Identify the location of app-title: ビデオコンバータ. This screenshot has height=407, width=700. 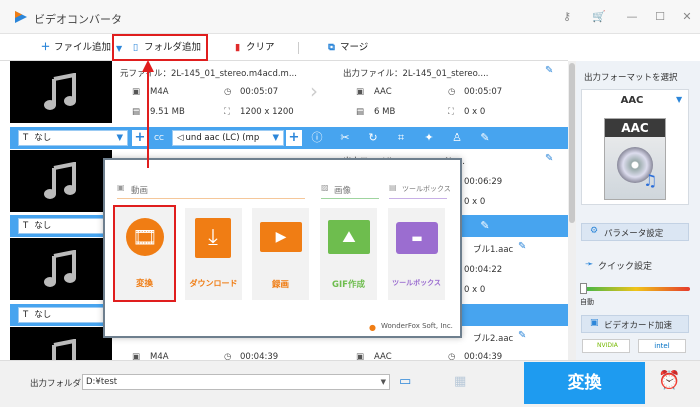
(78, 19).